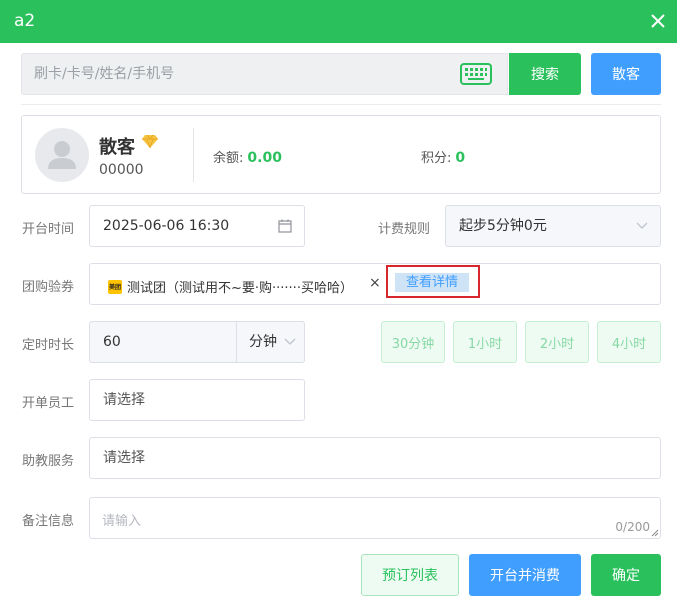 This screenshot has height=607, width=677. Describe the element at coordinates (197, 400) in the screenshot. I see `staff-select: 请选择` at that location.